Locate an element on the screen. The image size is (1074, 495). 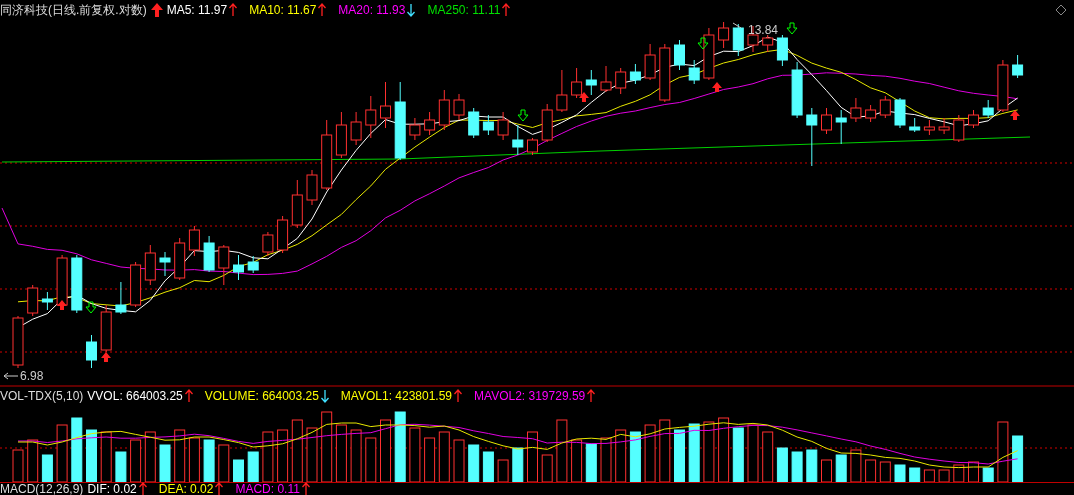
scroll-indicator-icon is located at coordinates (1061, 10).